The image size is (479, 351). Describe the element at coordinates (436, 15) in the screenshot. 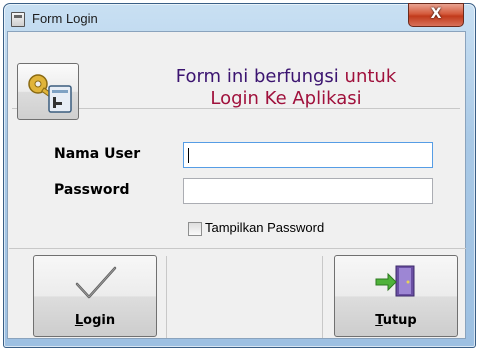

I see `close-window-button: X` at that location.